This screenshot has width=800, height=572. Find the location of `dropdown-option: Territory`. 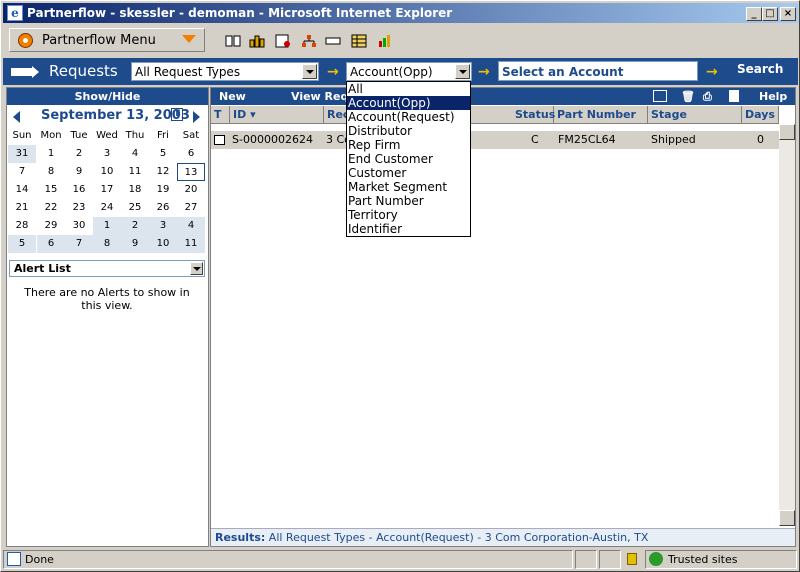

dropdown-option: Territory is located at coordinates (408, 215).